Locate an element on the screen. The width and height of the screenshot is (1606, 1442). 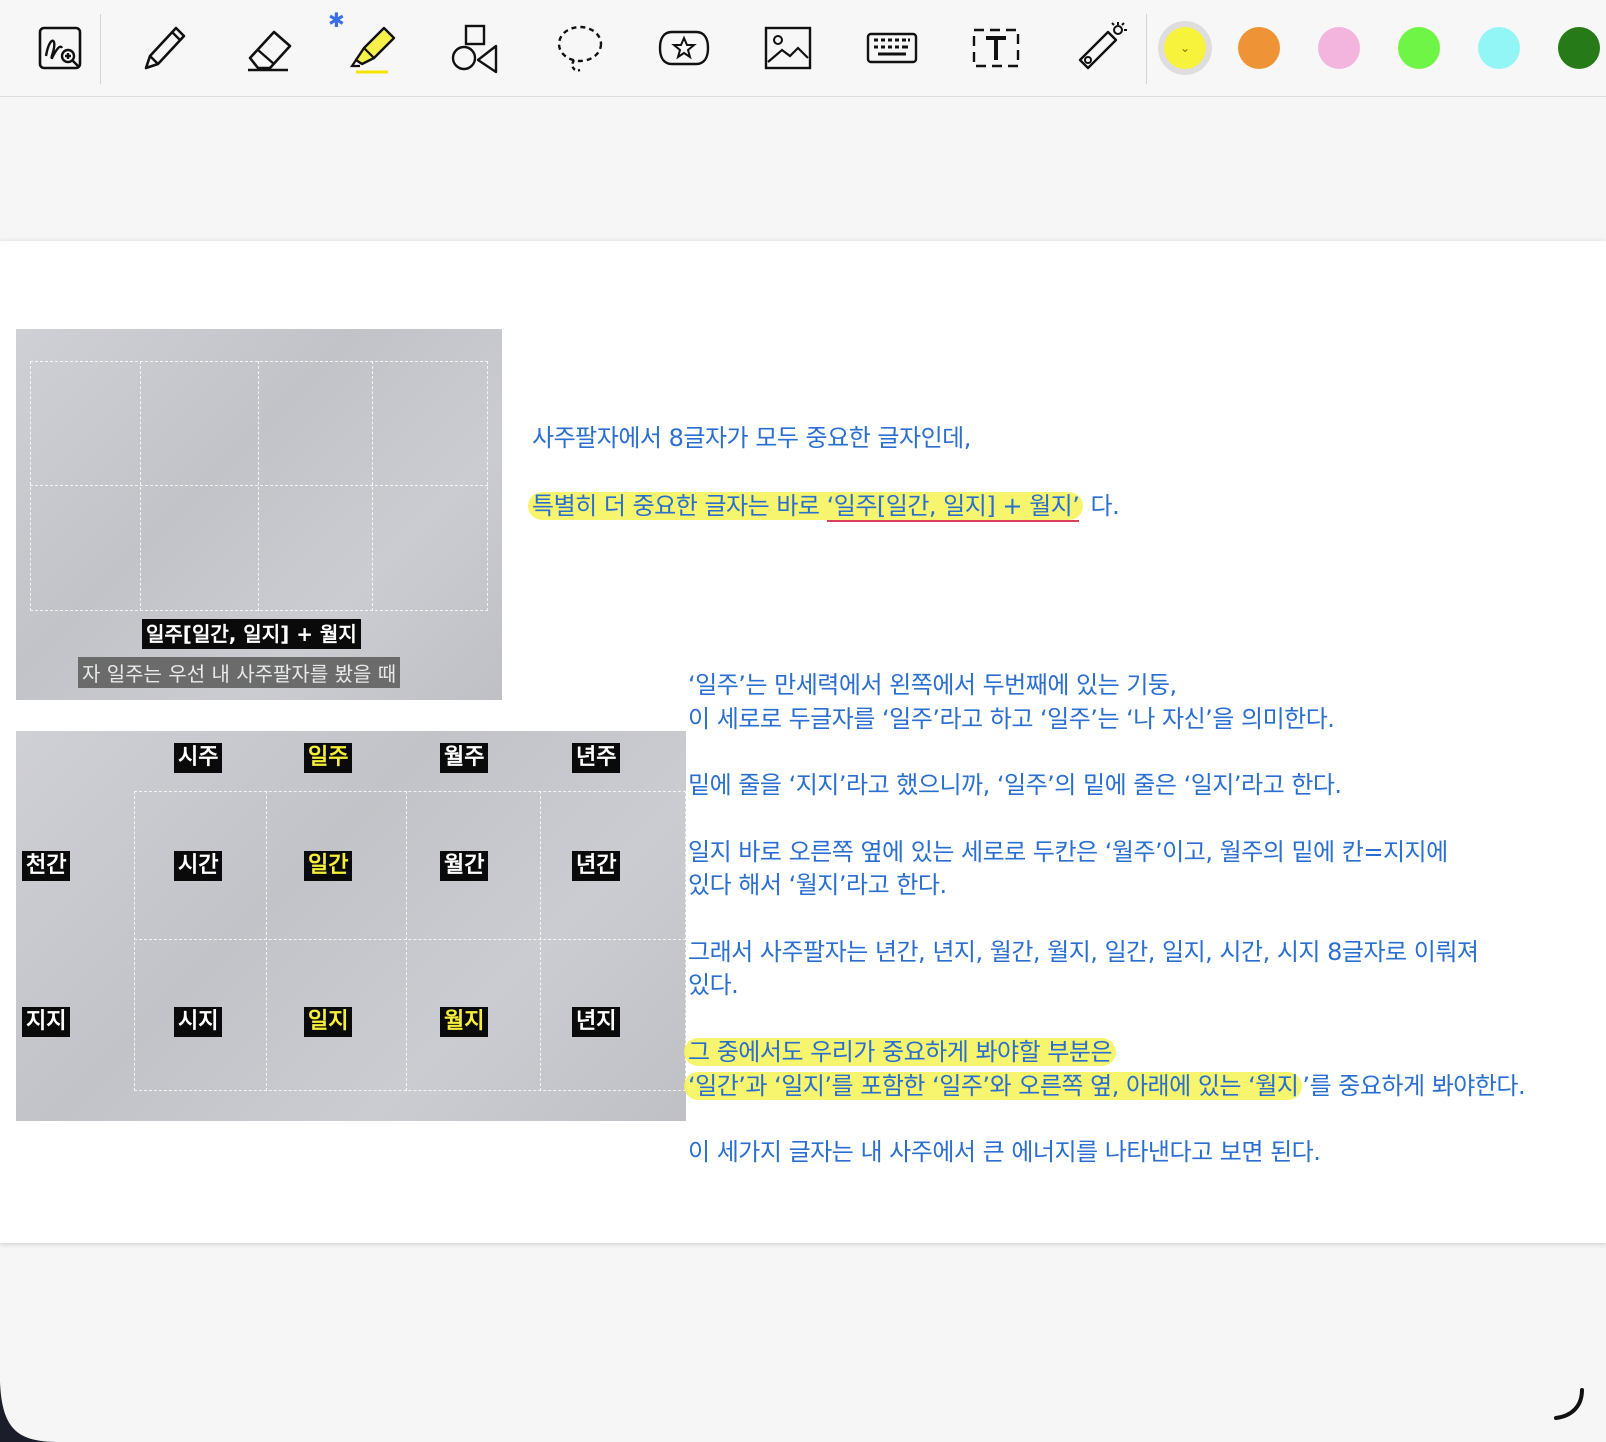
column-header-ilju: 일주 is located at coordinates (328, 758).